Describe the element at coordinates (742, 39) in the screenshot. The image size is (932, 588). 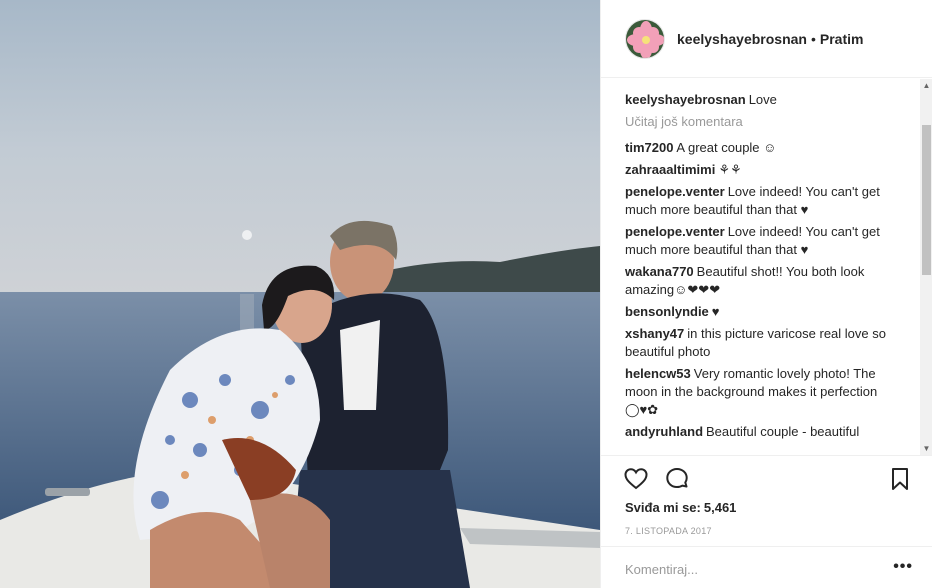
I see `header-username: keelyshayebrosnan` at that location.